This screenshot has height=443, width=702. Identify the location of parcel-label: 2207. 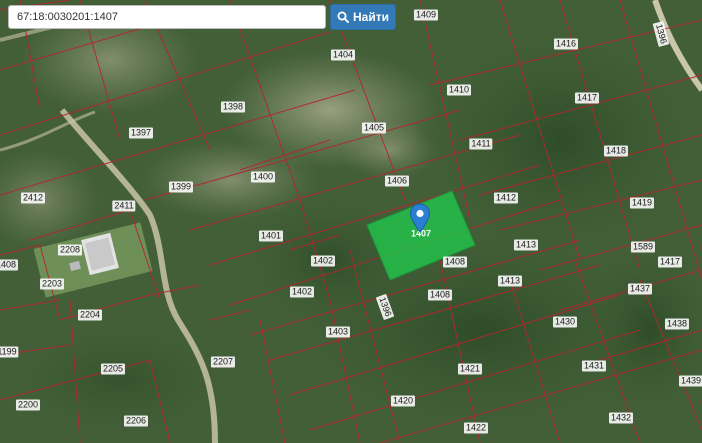
(223, 362).